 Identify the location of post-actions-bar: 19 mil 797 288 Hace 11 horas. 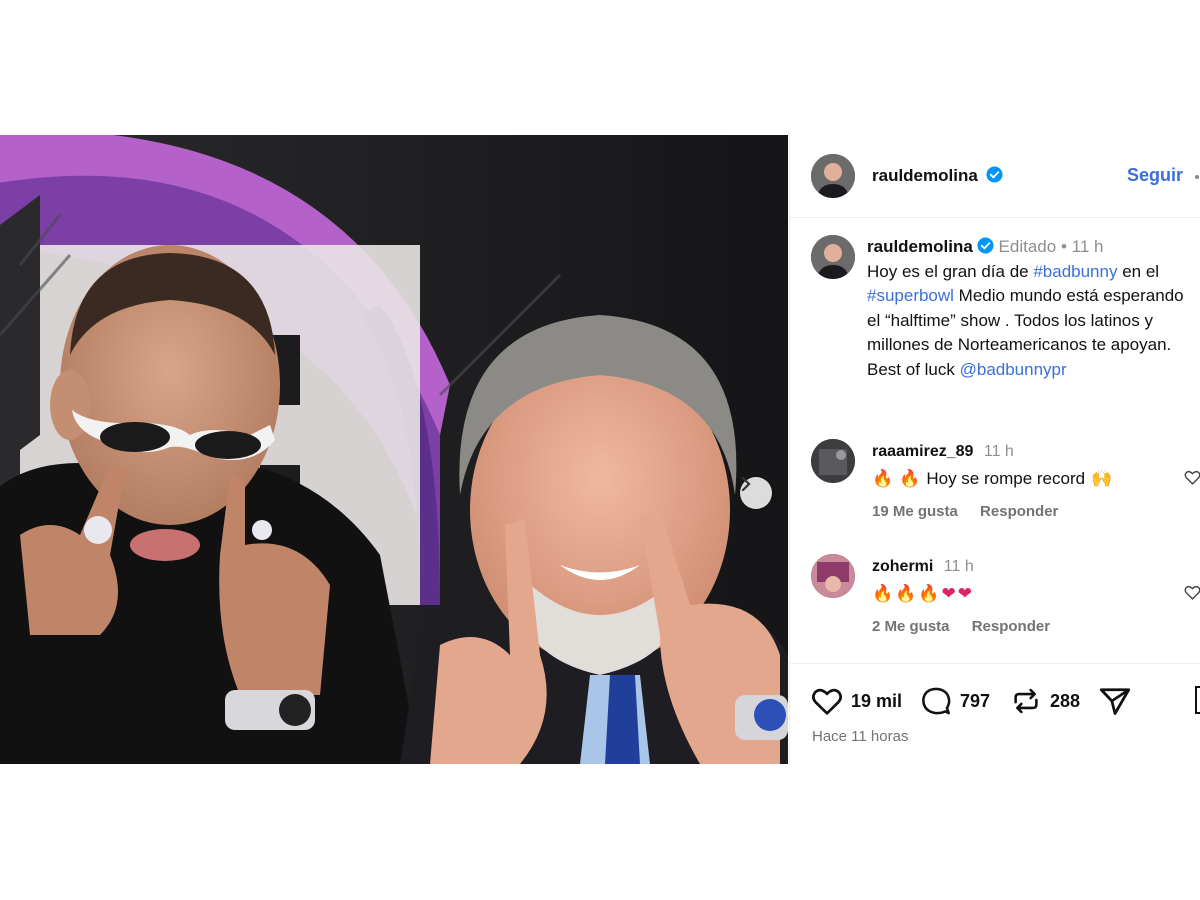
(995, 713).